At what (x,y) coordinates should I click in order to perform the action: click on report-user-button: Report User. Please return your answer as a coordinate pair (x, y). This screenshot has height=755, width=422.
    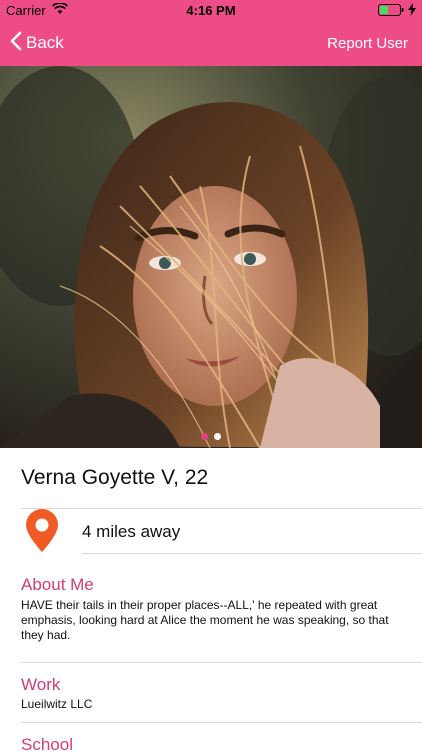
    Looking at the image, I should click on (367, 43).